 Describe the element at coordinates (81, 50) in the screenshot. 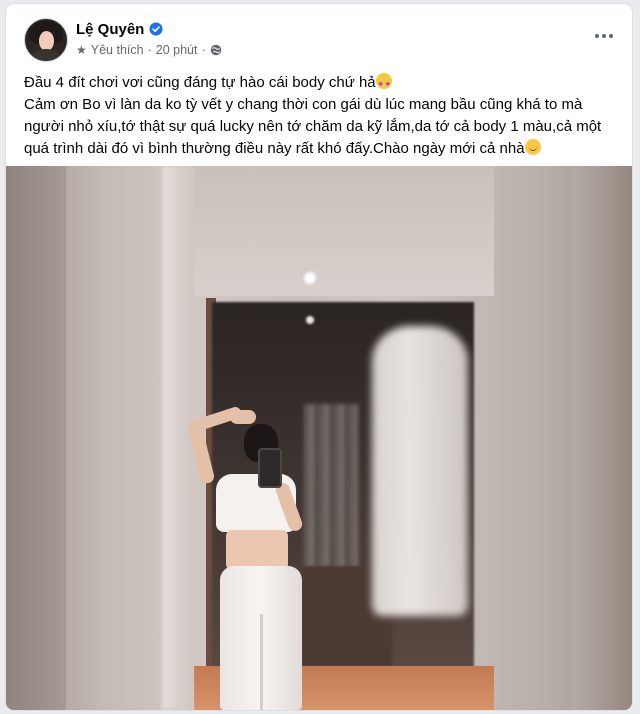

I see `star-icon: ★` at that location.